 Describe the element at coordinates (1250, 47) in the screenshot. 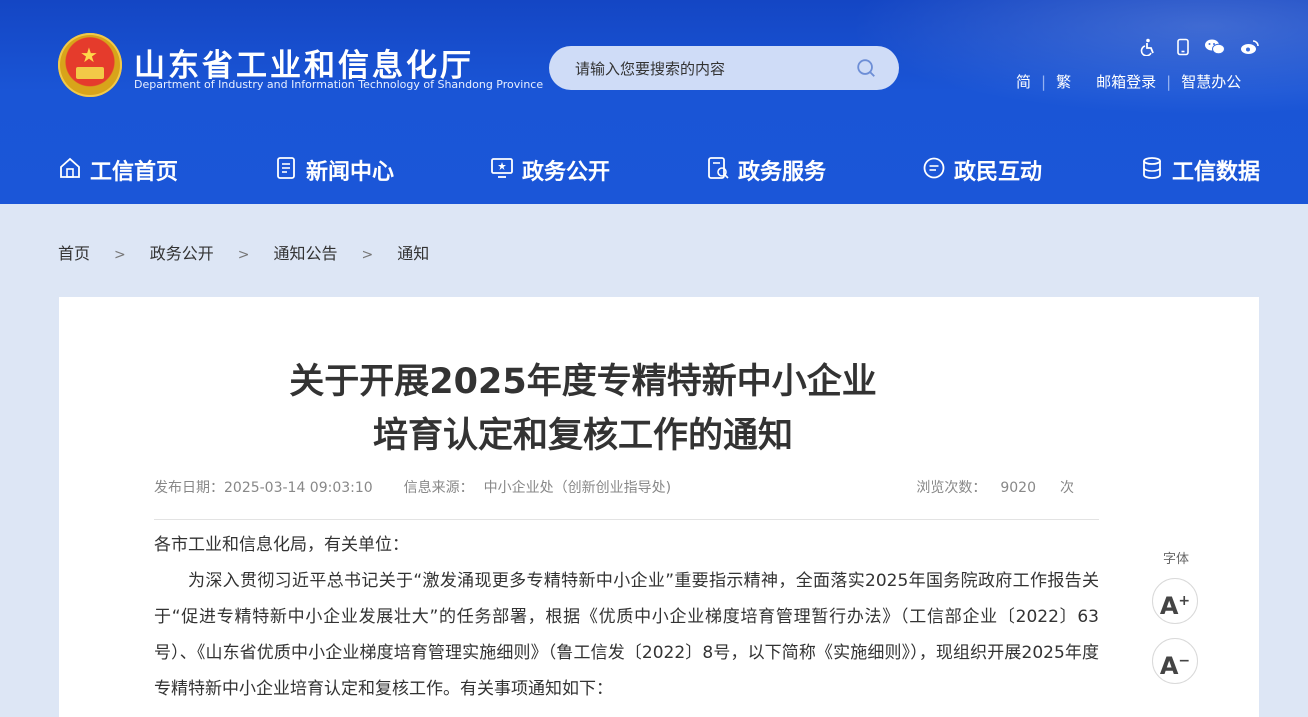

I see `weibo-icon` at that location.